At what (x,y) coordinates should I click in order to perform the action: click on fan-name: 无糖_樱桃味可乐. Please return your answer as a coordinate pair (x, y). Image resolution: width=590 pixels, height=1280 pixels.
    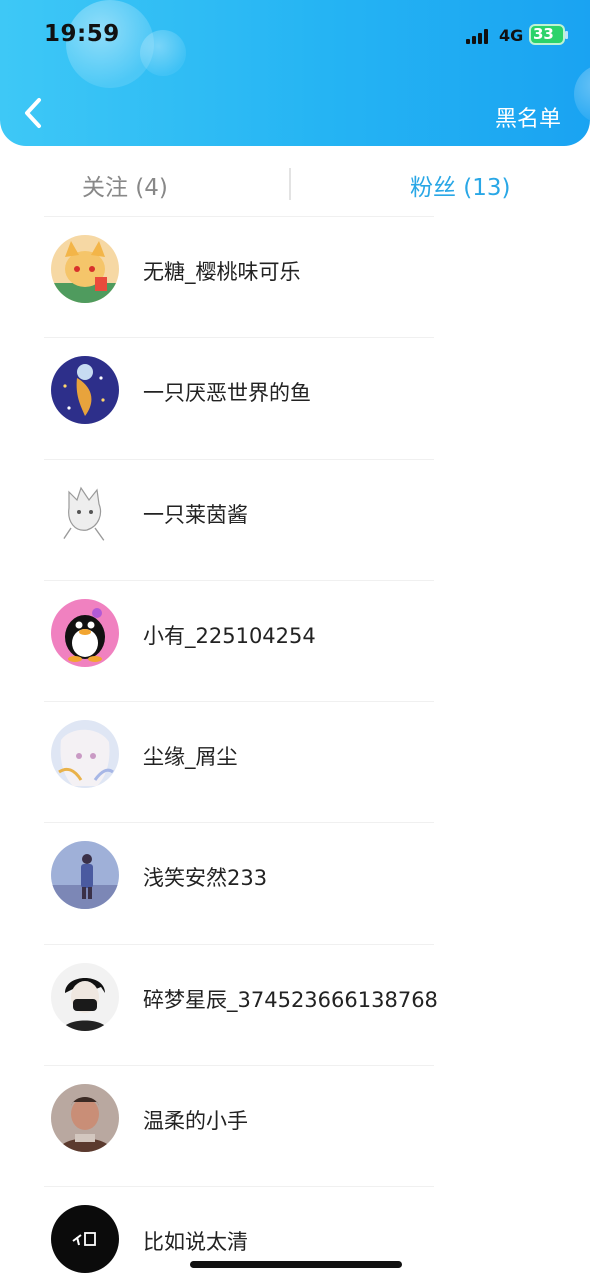
    Looking at the image, I should click on (222, 272).